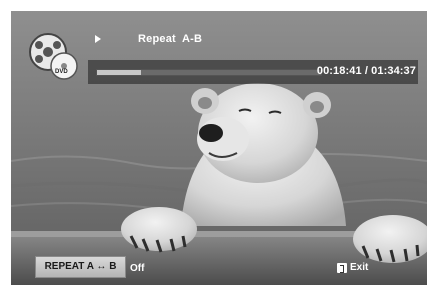  What do you see at coordinates (359, 267) in the screenshot?
I see `exit-label: Exit` at bounding box center [359, 267].